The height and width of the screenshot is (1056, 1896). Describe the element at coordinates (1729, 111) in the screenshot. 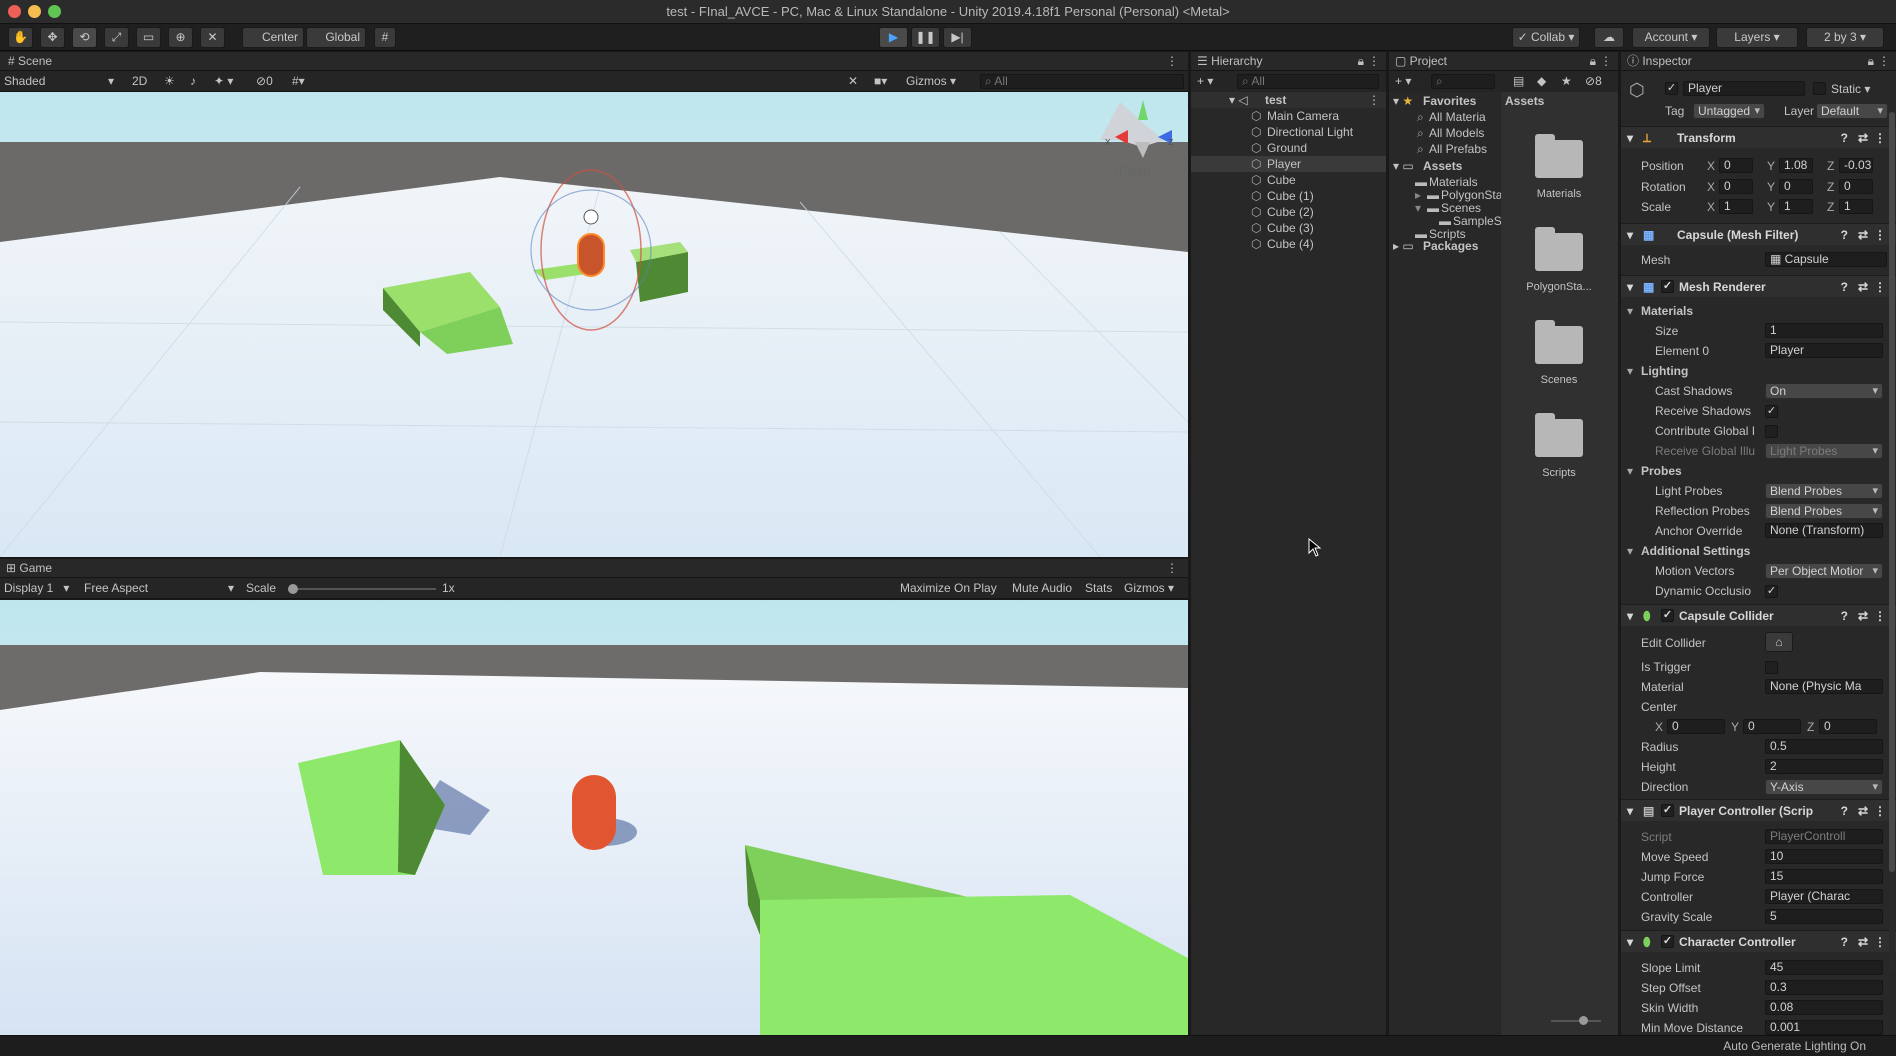

I see `tag-dropdown: Untagged` at that location.